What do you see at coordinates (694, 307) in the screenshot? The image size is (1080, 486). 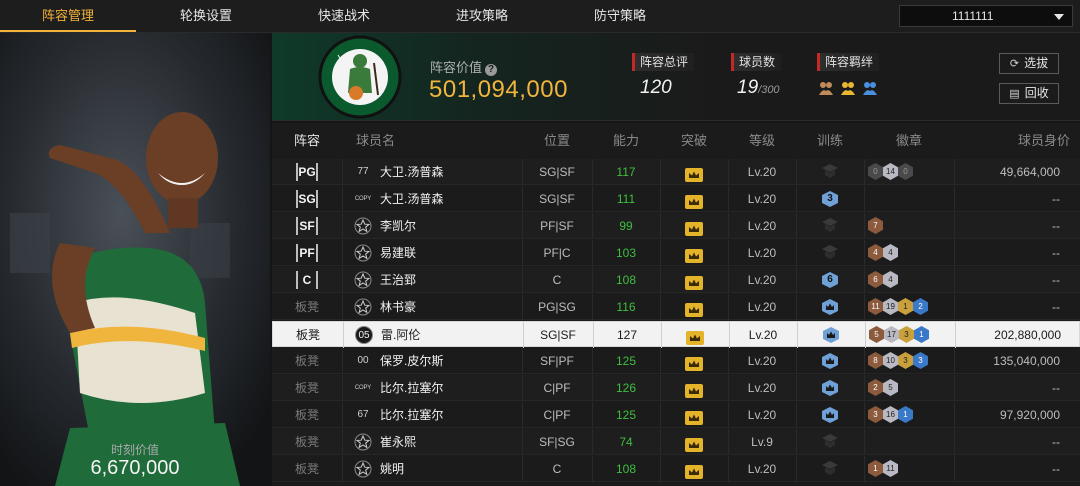 I see `breakthrough-crown-icon` at bounding box center [694, 307].